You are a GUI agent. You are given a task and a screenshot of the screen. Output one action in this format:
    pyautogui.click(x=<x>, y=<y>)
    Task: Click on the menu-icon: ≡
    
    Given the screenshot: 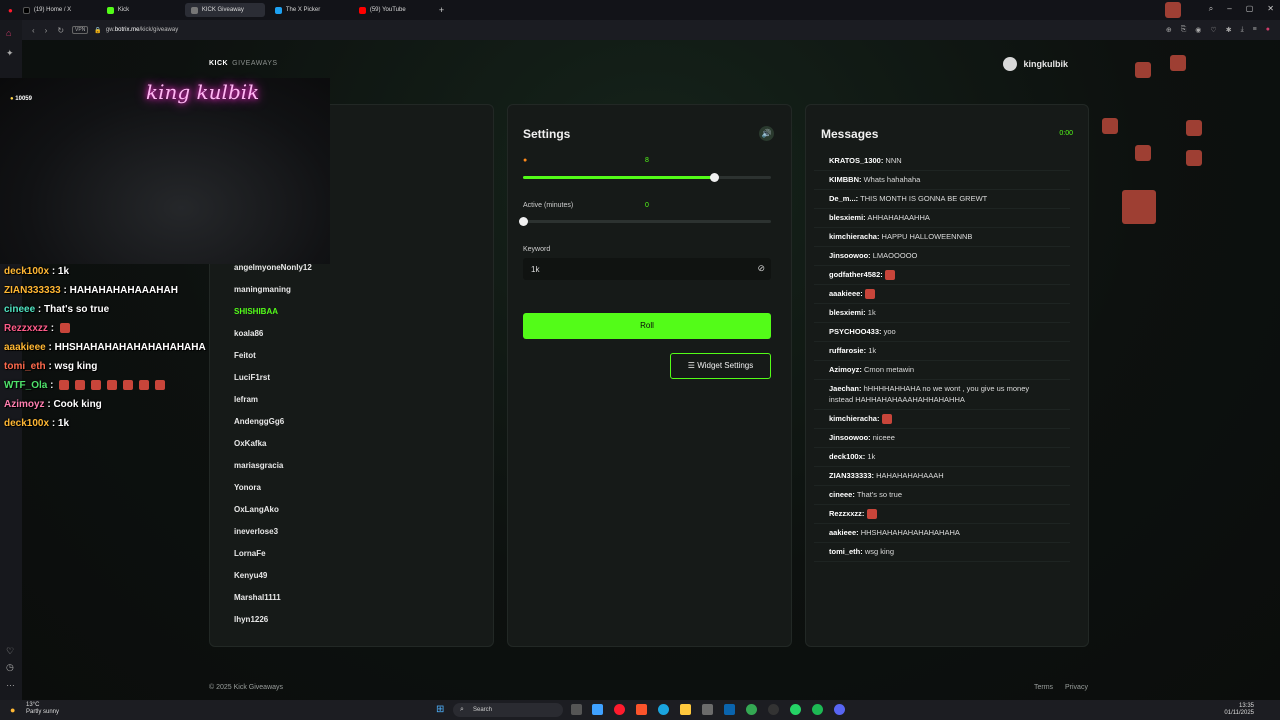 What is the action you would take?
    pyautogui.click(x=1255, y=30)
    